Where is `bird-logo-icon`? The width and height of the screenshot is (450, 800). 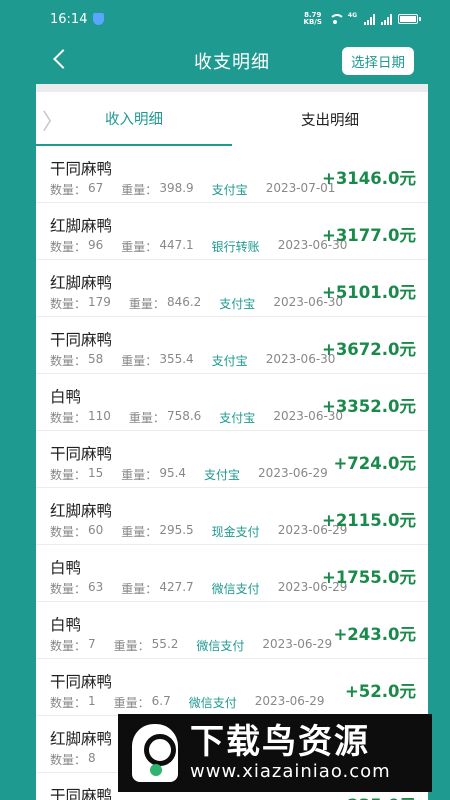 bird-logo-icon is located at coordinates (155, 753).